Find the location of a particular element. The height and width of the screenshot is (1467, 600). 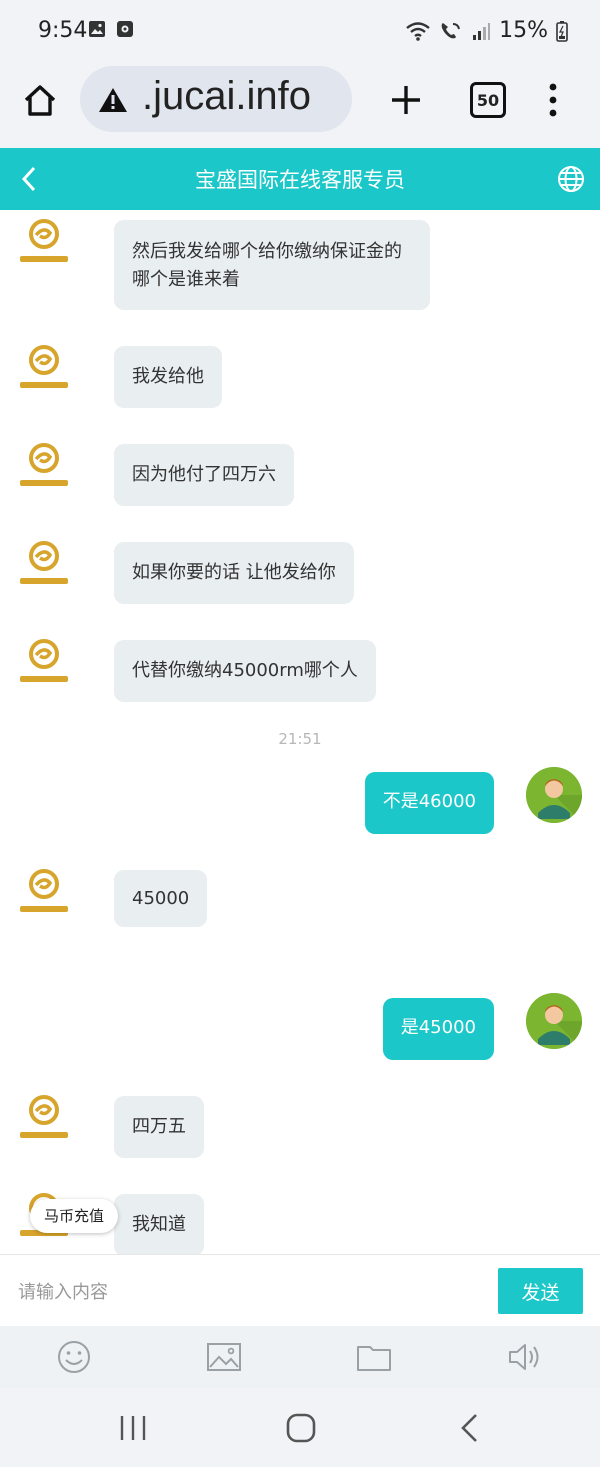

home-nav-icon is located at coordinates (301, 1428).